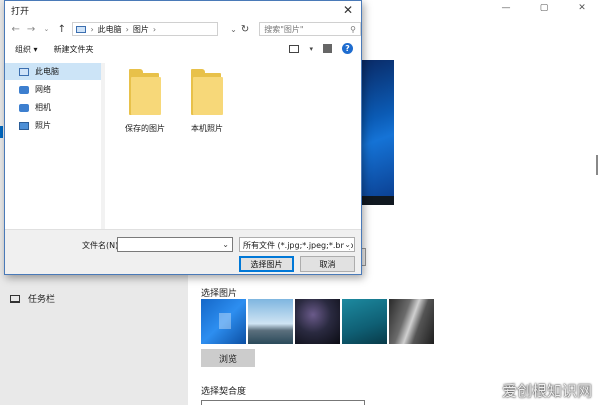  What do you see at coordinates (43, 89) in the screenshot?
I see `nav-item-label: 网络` at bounding box center [43, 89].